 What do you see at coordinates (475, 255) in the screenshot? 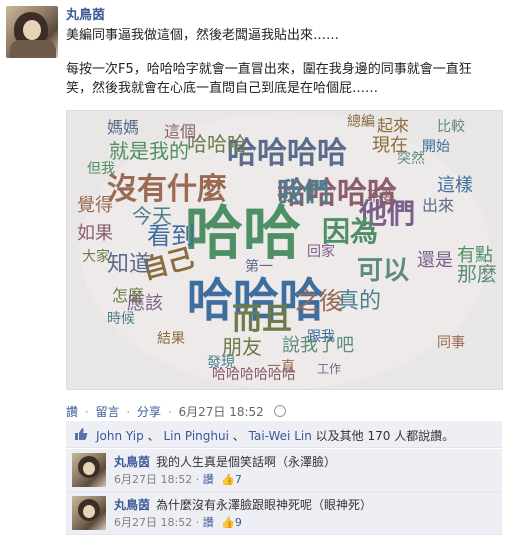
I see `cloud-word: 有點` at bounding box center [475, 255].